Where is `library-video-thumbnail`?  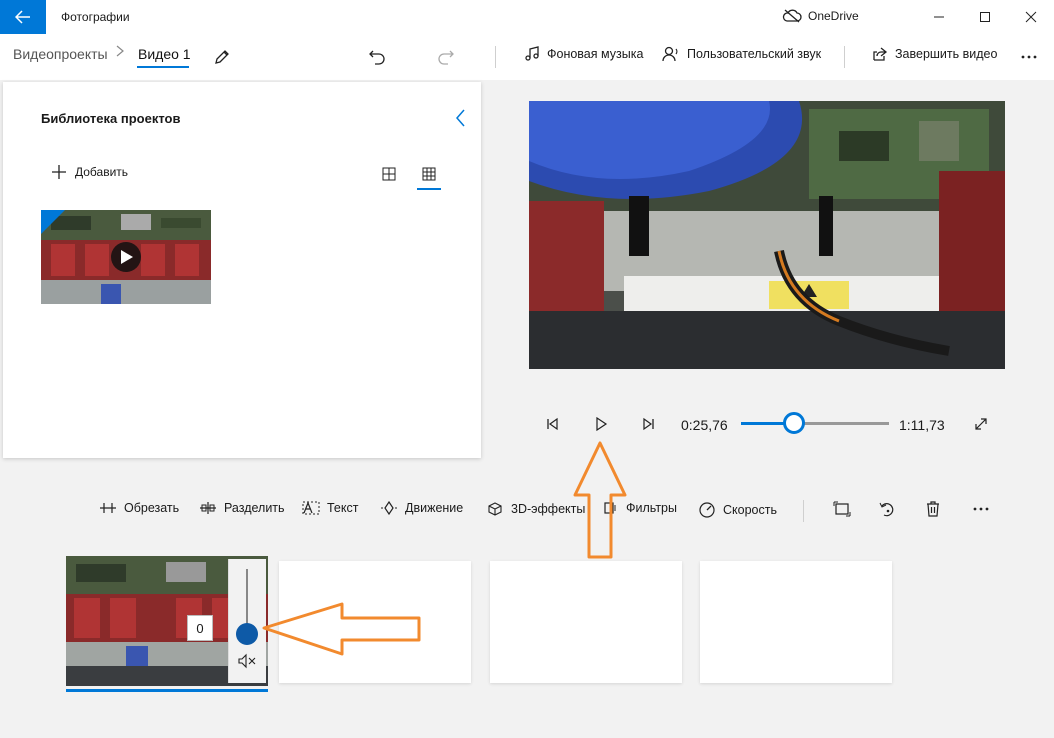 library-video-thumbnail is located at coordinates (126, 257).